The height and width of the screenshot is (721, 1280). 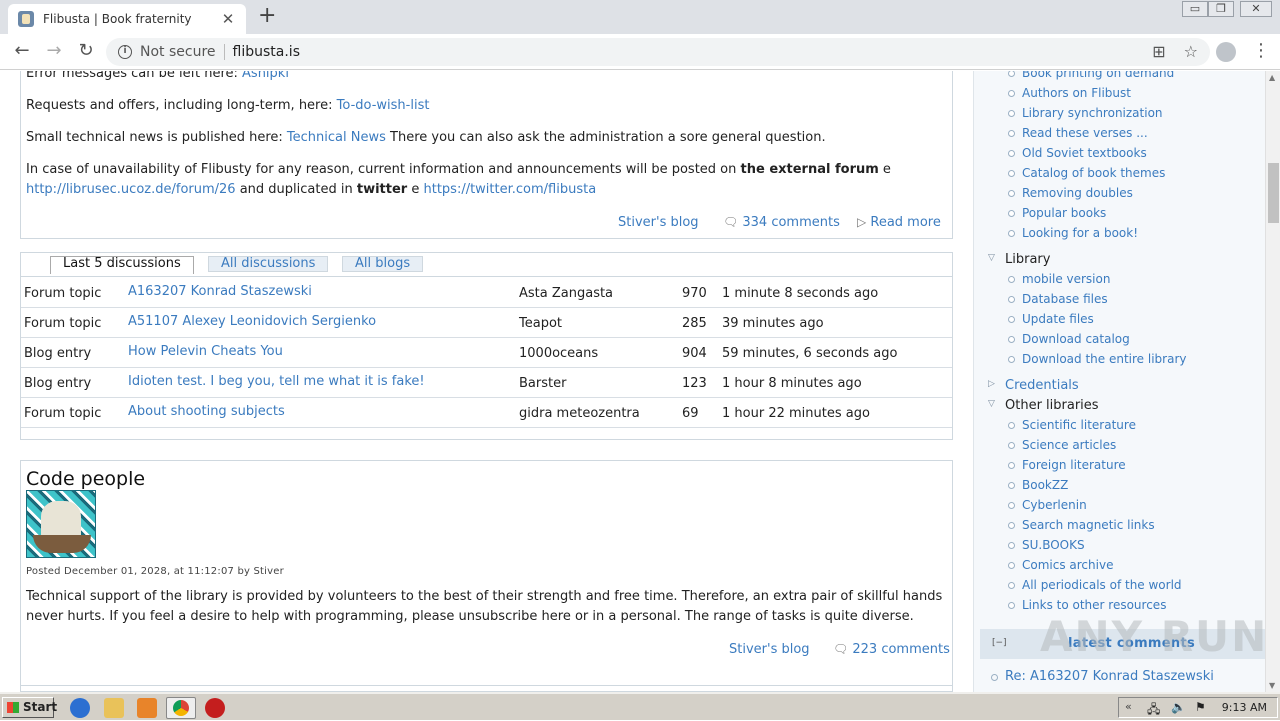 What do you see at coordinates (1226, 52) in the screenshot?
I see `profile-avatar-icon` at bounding box center [1226, 52].